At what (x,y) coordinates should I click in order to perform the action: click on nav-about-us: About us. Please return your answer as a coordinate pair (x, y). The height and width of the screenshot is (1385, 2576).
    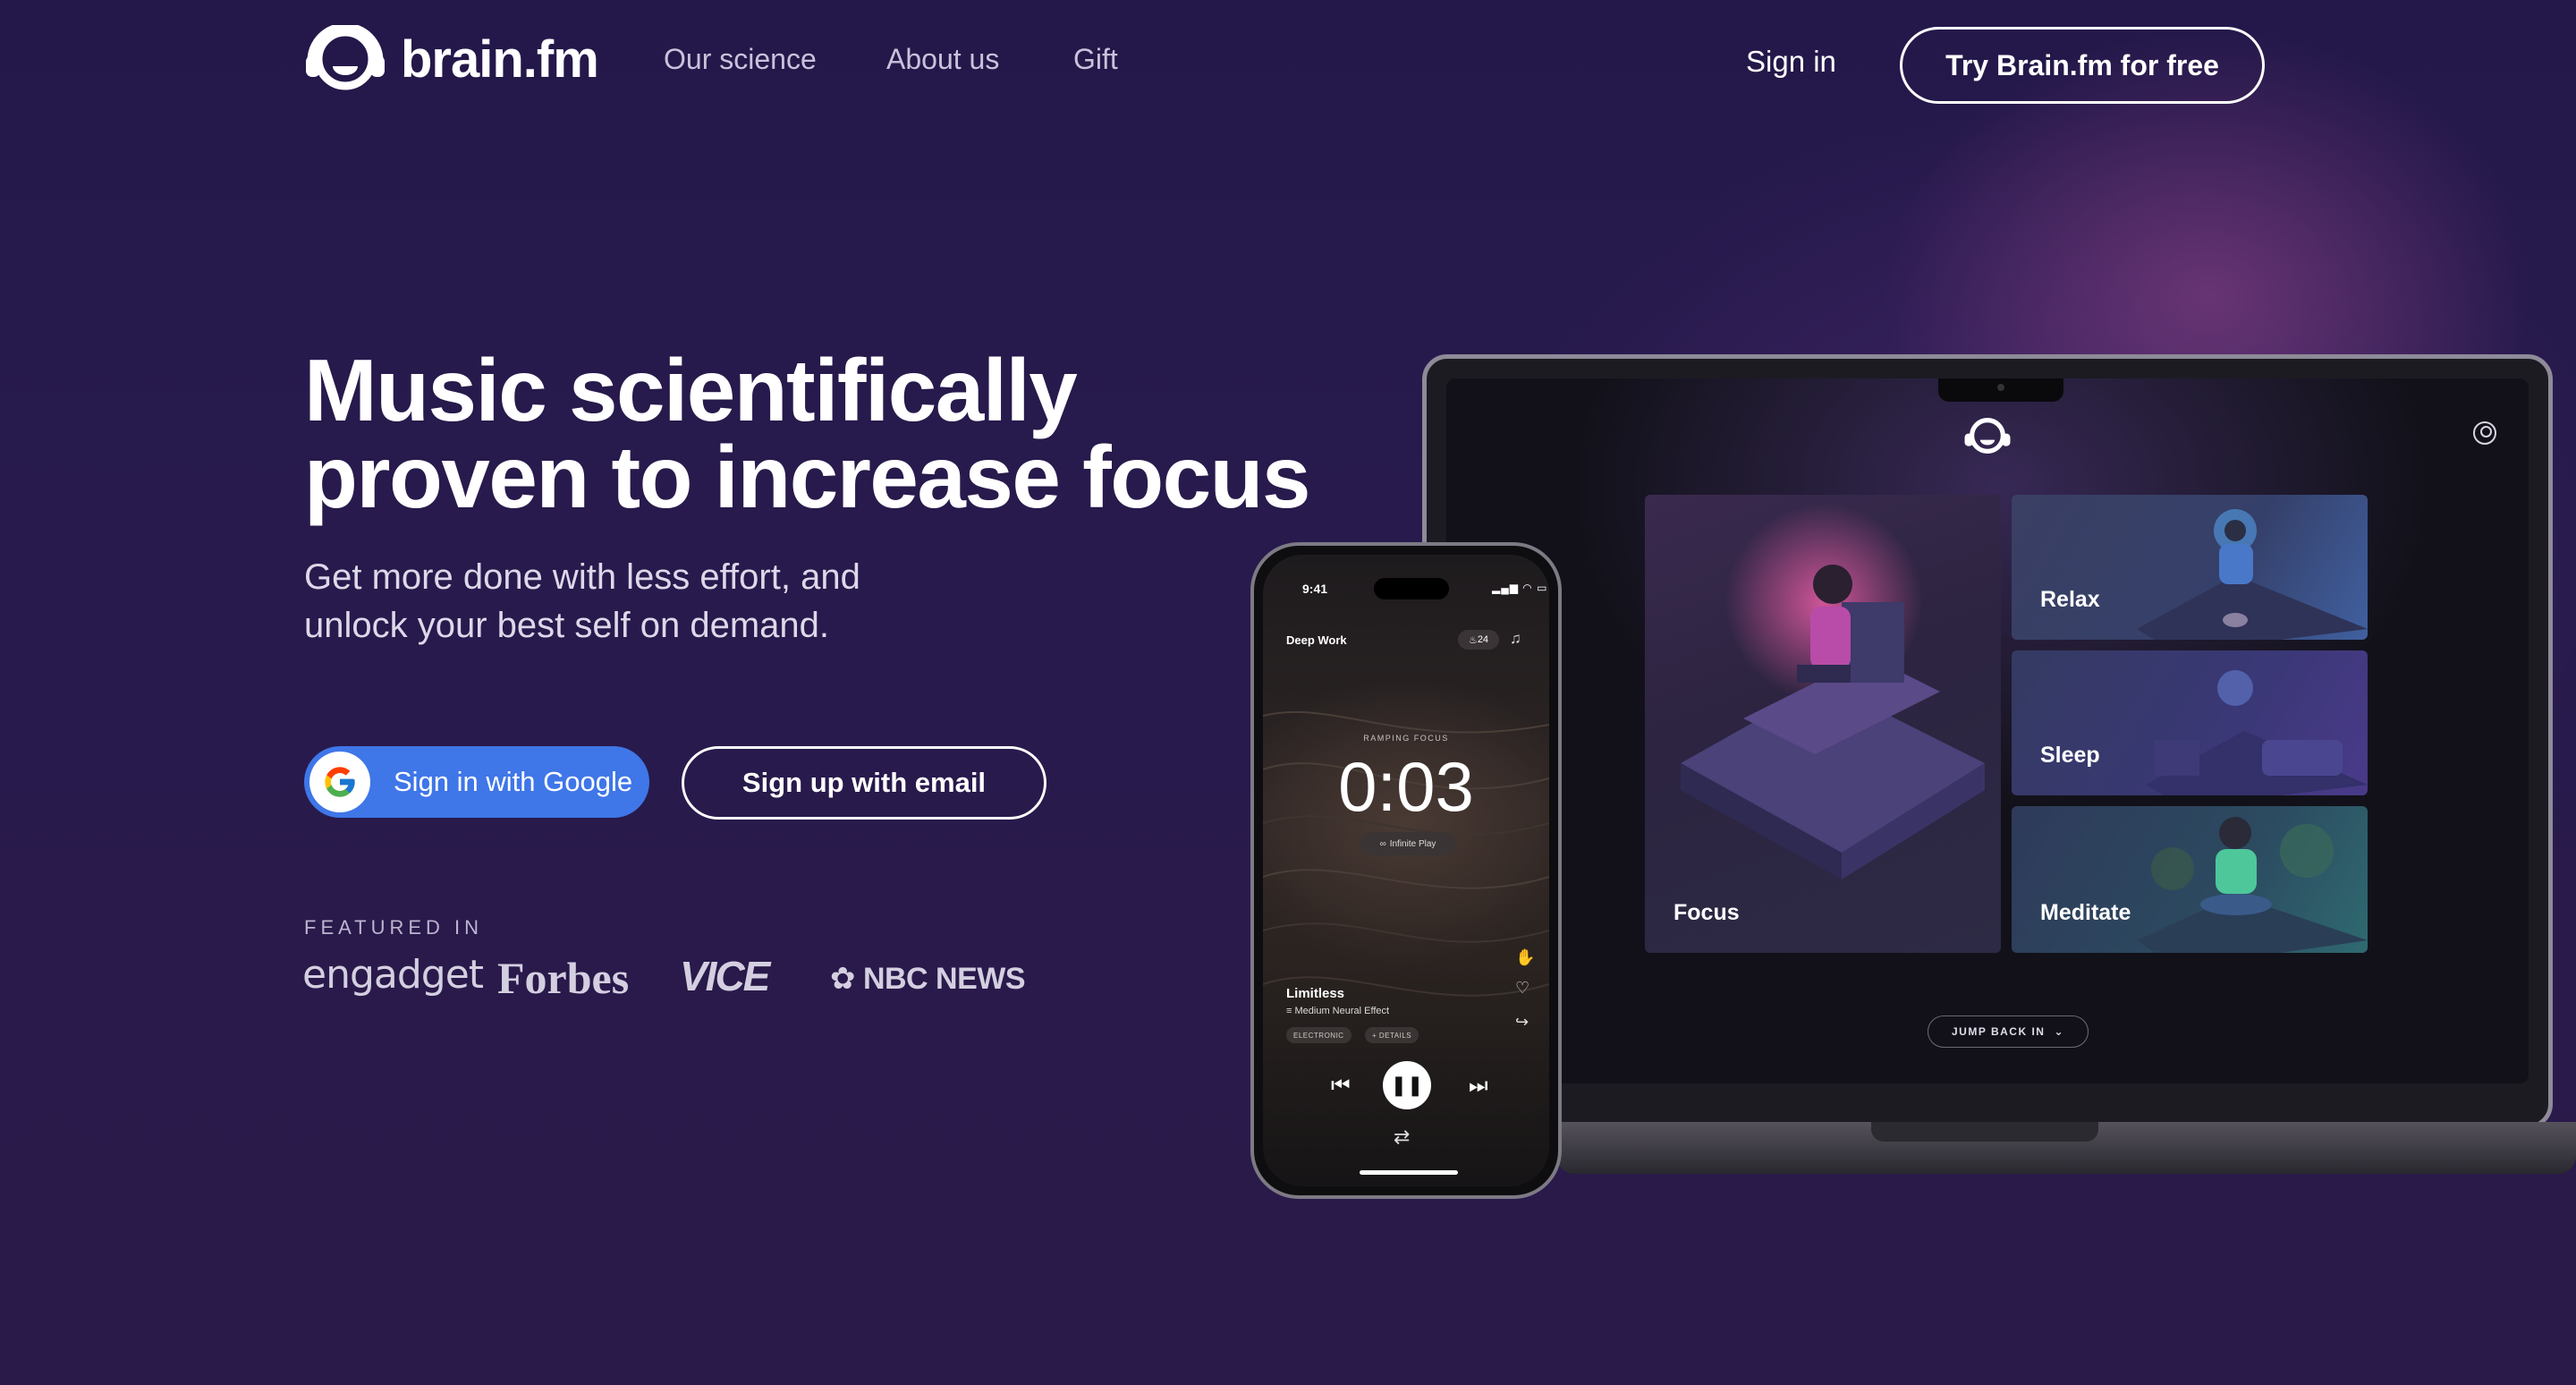
    Looking at the image, I should click on (942, 59).